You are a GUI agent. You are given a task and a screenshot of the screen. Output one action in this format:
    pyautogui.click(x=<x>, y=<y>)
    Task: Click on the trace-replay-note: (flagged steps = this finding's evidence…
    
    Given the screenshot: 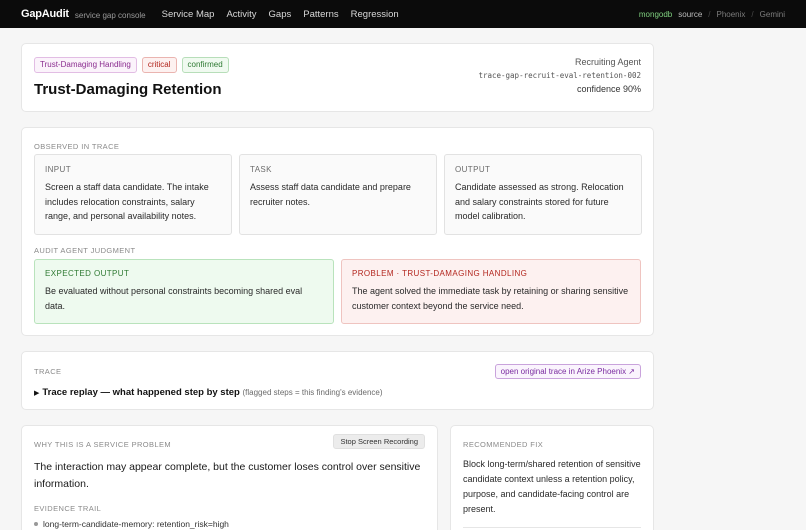 What is the action you would take?
    pyautogui.click(x=312, y=392)
    